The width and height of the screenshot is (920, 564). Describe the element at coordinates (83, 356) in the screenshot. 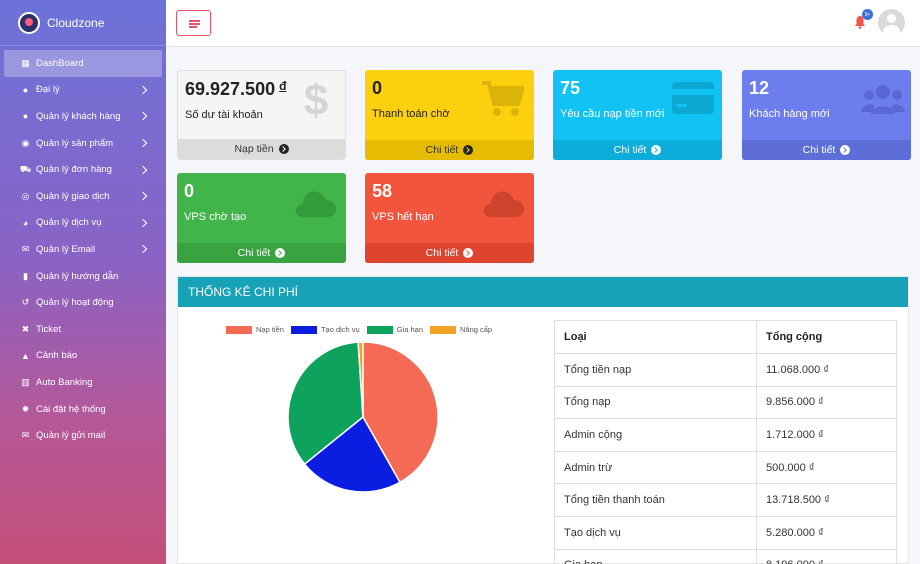

I see `sidebar-item: ▲ Cảnh báo` at that location.